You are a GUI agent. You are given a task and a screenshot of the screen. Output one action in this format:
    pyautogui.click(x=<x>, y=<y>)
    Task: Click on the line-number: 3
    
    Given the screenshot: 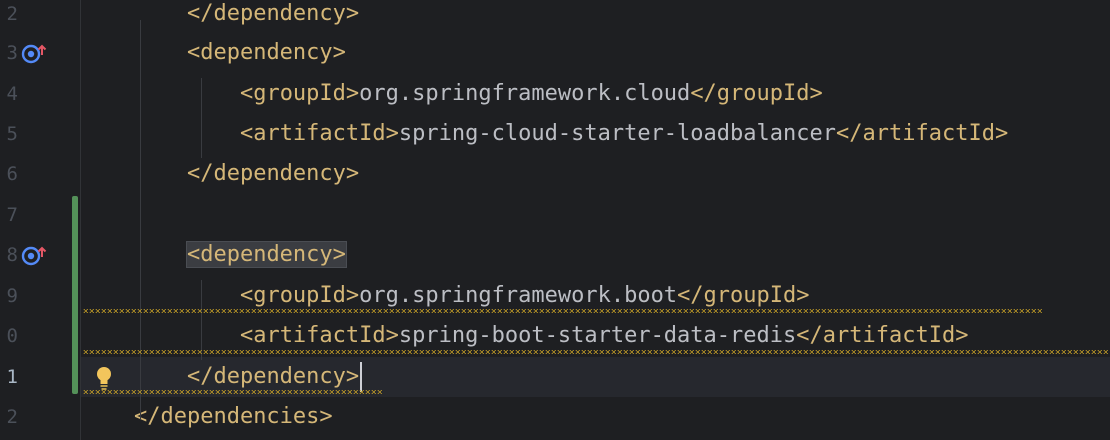 What is the action you would take?
    pyautogui.click(x=9, y=53)
    